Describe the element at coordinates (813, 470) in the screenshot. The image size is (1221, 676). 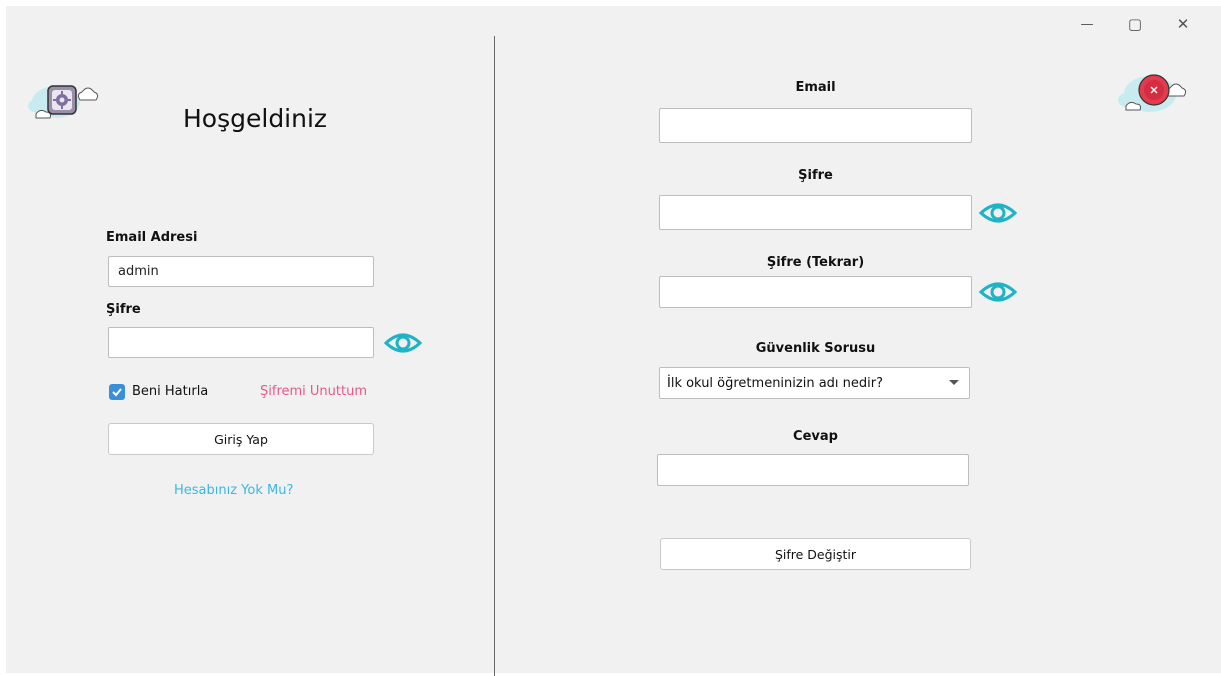
I see `answer-field` at that location.